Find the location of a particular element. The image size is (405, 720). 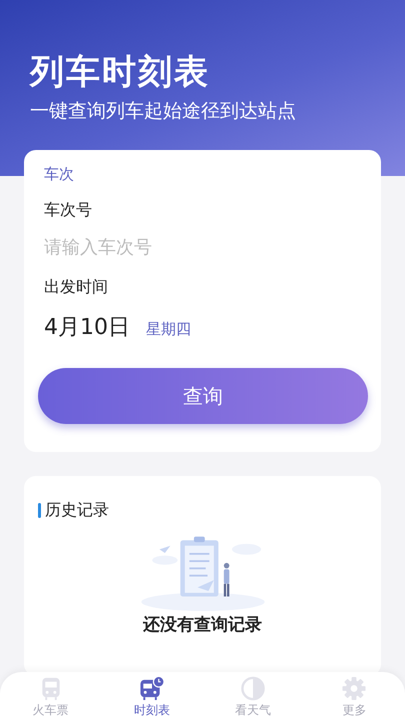

train-number-field: 请输入车次号 is located at coordinates (204, 247).